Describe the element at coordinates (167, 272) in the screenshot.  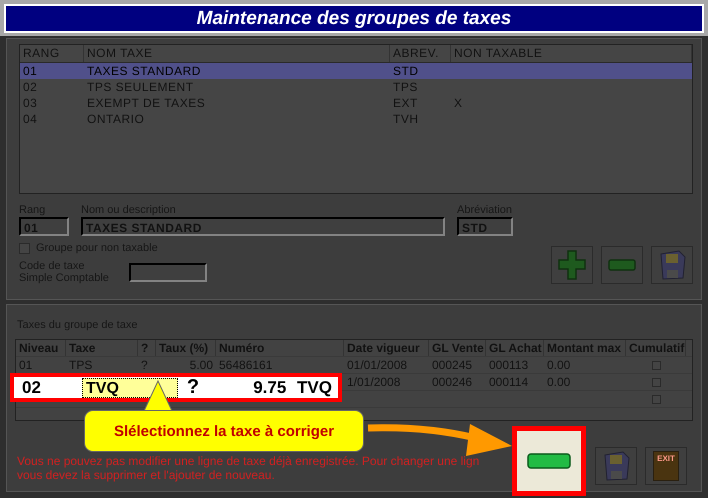
I see `tax-code-field` at that location.